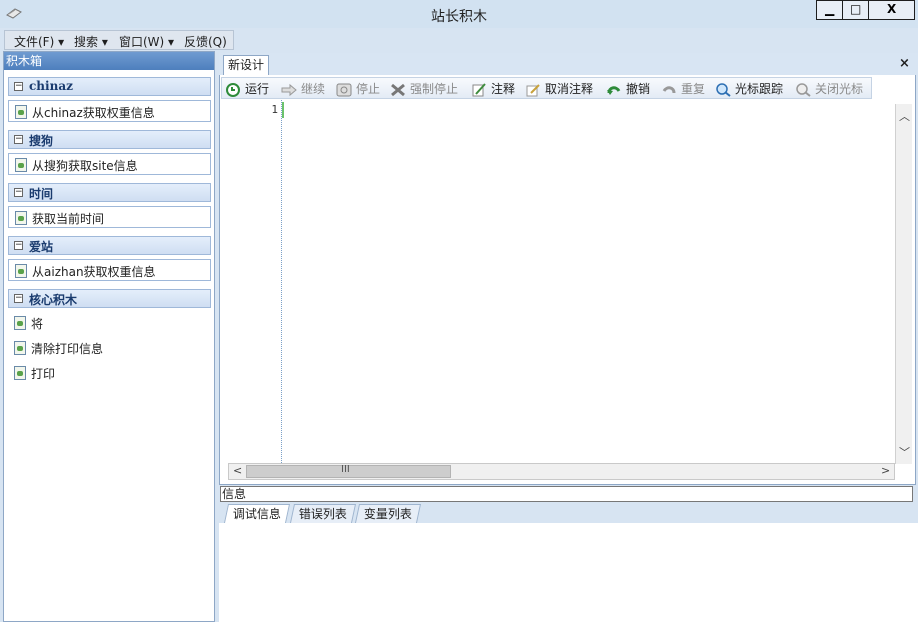 This screenshot has height=622, width=918. I want to click on block-label: 从搜狗获取site信息, so click(85, 166).